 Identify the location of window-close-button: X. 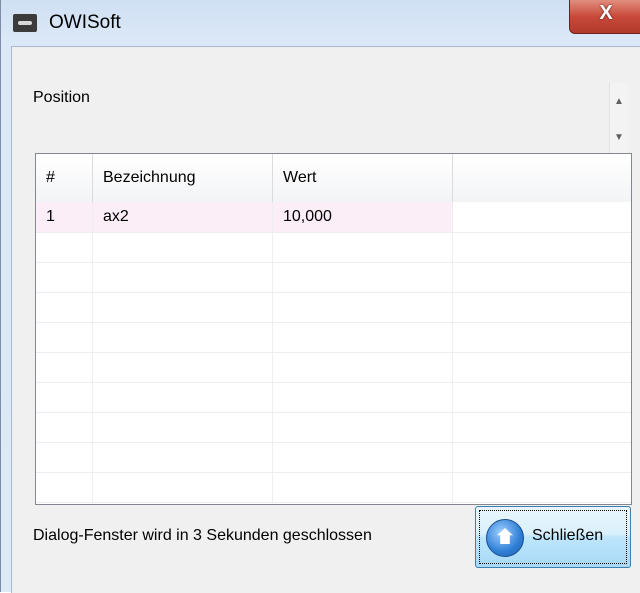
(604, 17).